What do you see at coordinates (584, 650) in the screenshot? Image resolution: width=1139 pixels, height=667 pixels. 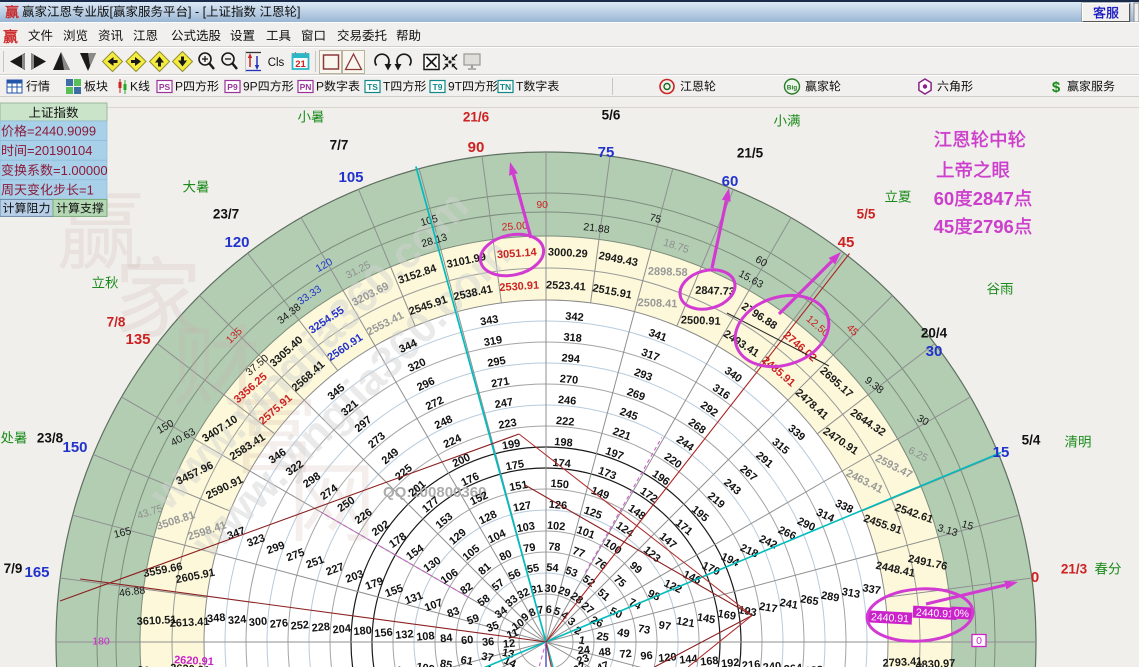 I see `svg-text: 24` at bounding box center [584, 650].